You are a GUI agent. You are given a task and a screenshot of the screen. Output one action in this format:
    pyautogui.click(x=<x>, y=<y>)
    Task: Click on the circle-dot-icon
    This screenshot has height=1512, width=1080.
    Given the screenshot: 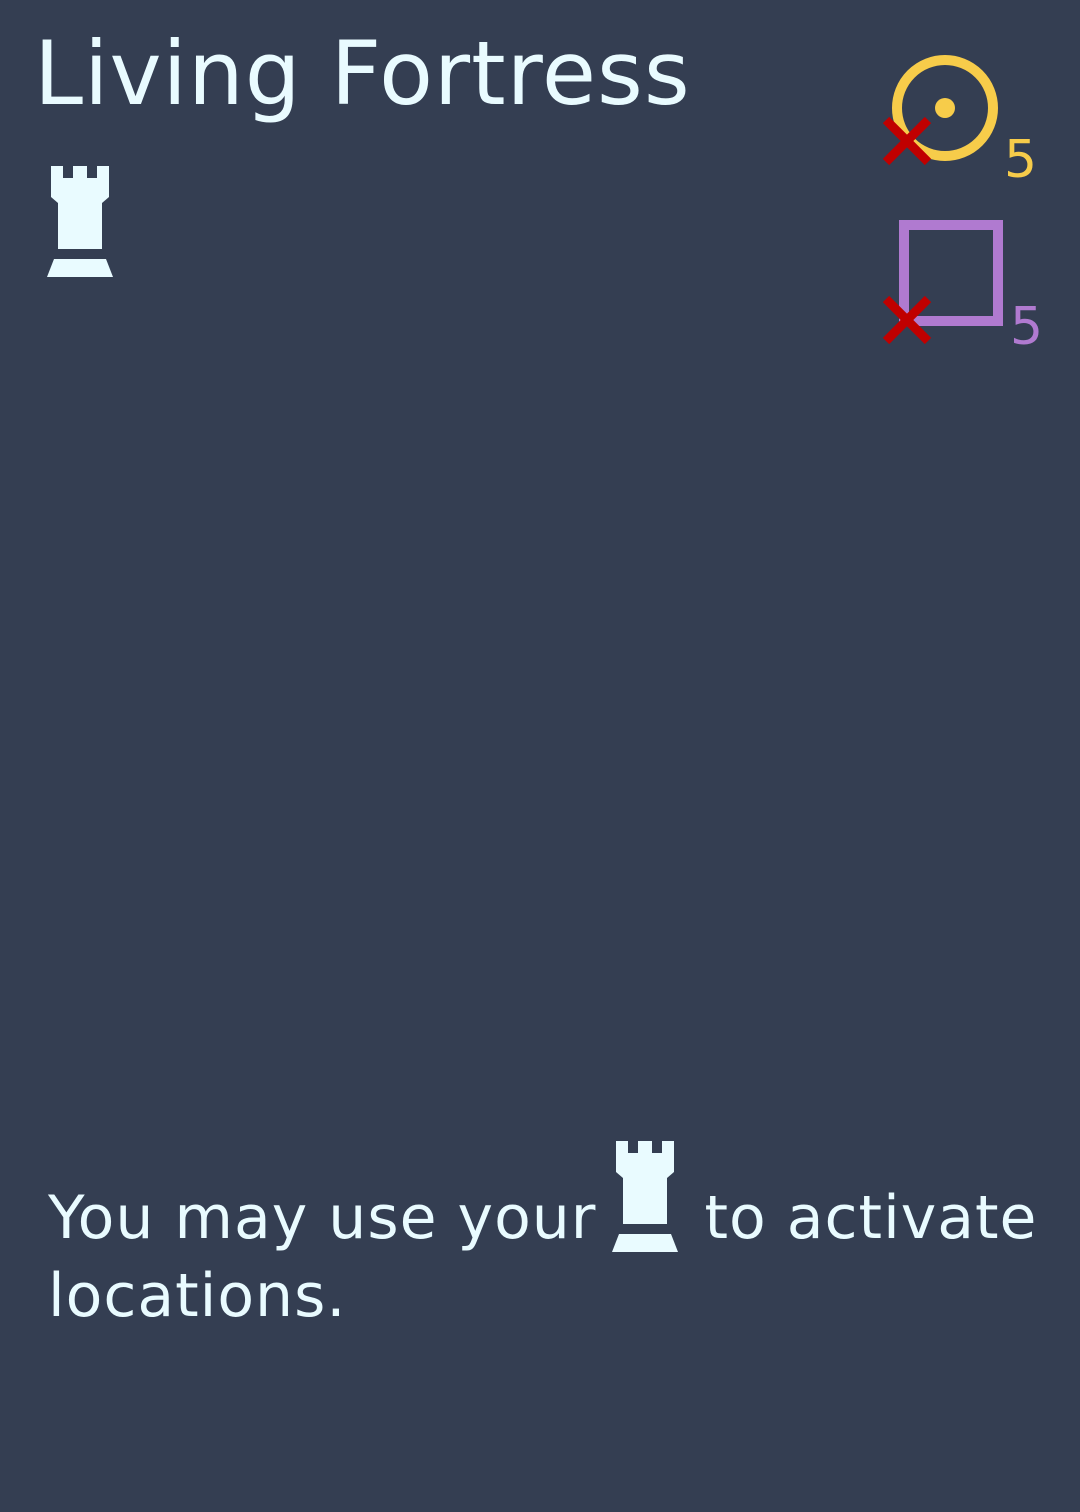 What is the action you would take?
    pyautogui.click(x=940, y=110)
    